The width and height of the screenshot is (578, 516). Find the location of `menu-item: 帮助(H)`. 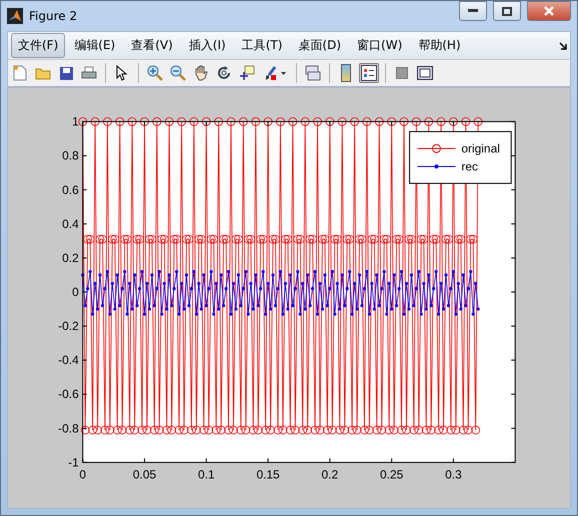

menu-item: 帮助(H) is located at coordinates (439, 45).